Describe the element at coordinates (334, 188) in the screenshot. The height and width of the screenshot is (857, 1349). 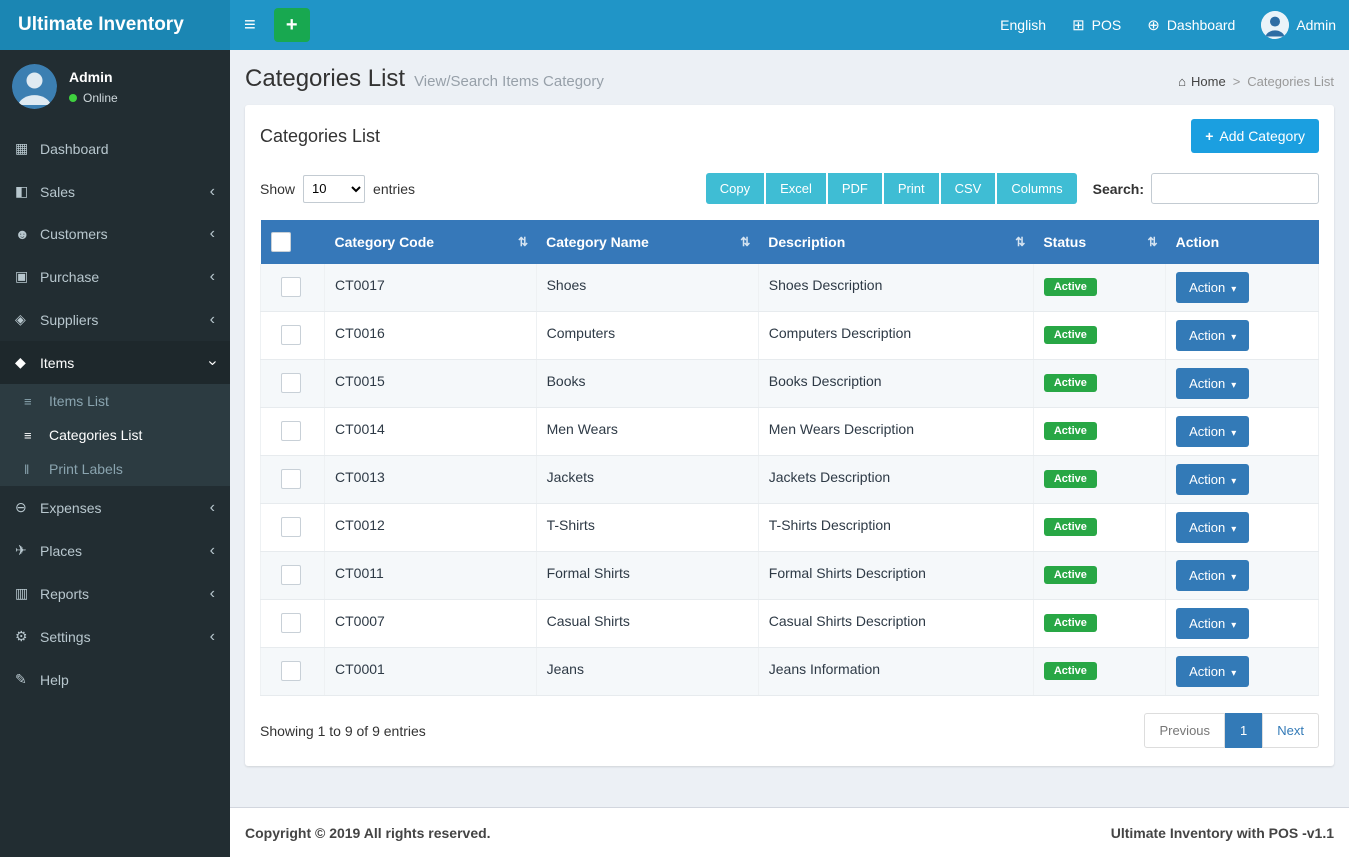
I see `entries-select: 10` at that location.